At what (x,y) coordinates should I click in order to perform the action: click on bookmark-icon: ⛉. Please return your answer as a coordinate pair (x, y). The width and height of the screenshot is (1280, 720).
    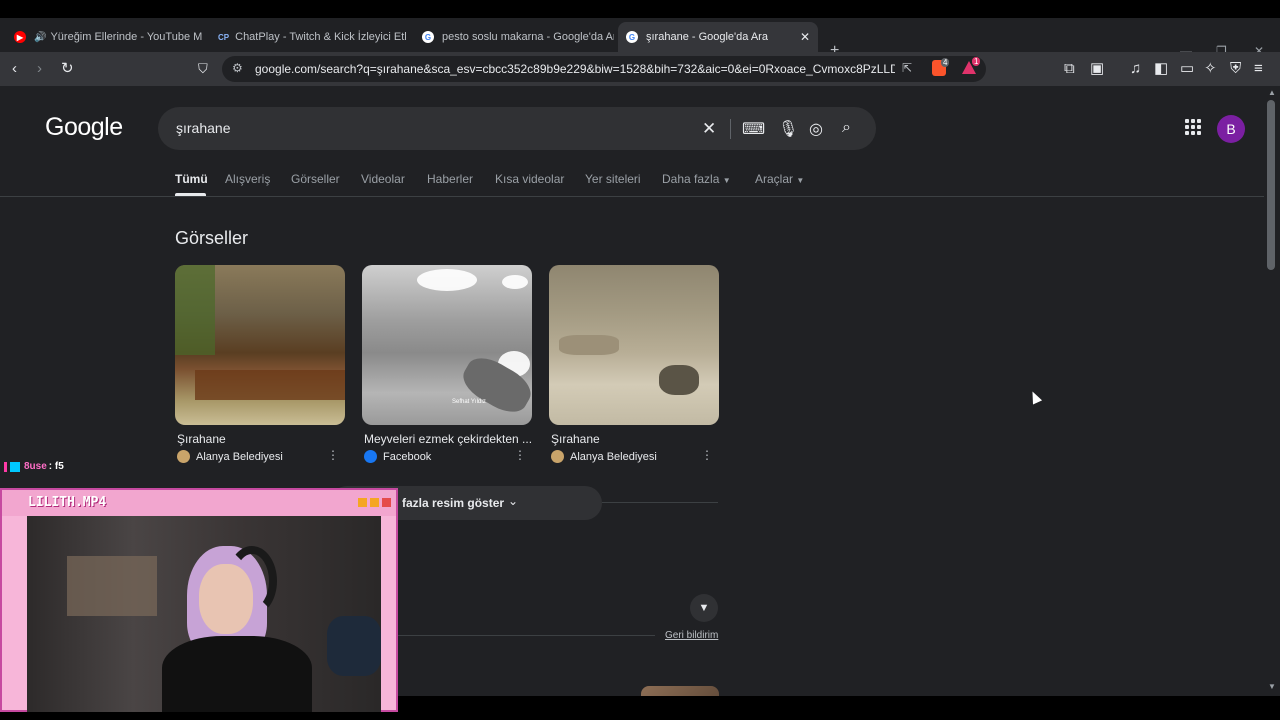
    Looking at the image, I should click on (203, 69).